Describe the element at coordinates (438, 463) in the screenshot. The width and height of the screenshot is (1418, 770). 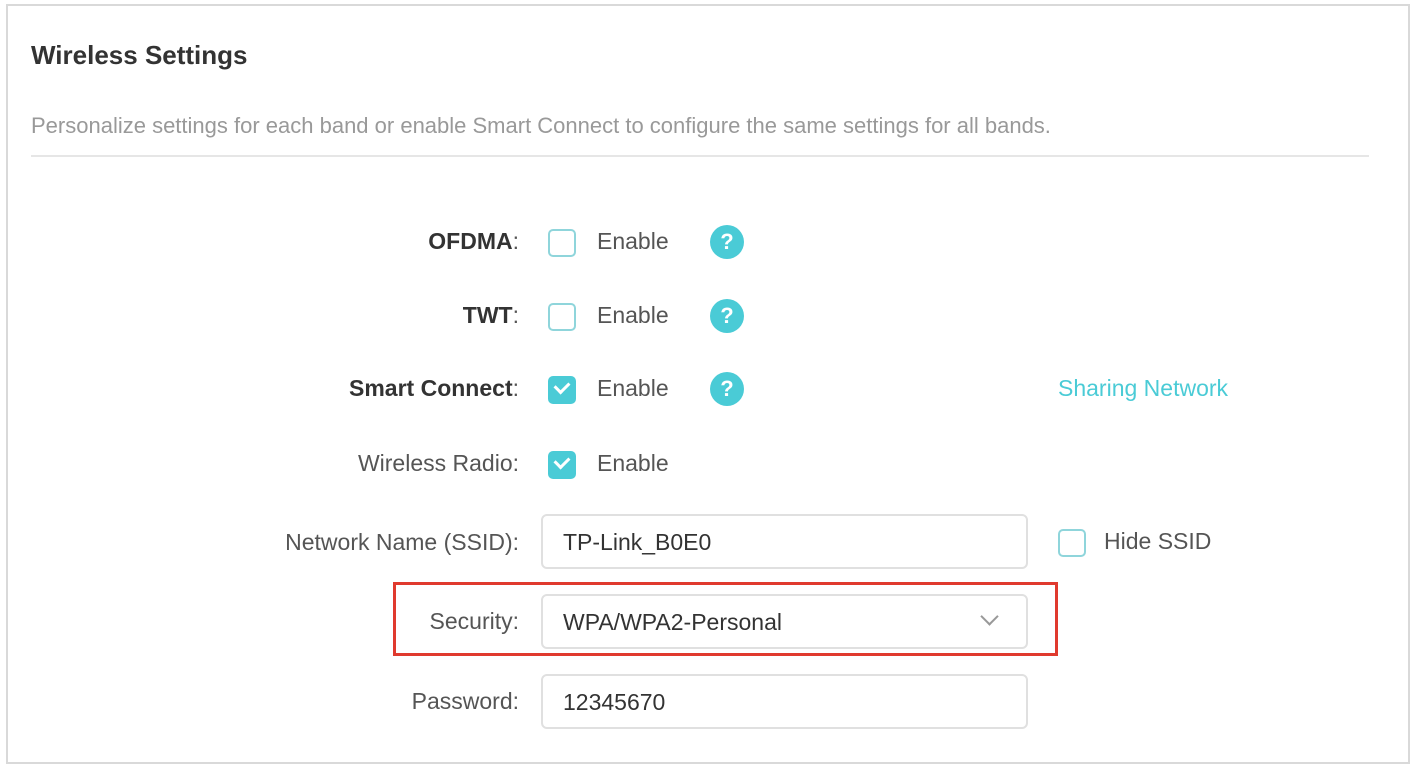
I see `wireless-radio-label: Wireless Radio:` at that location.